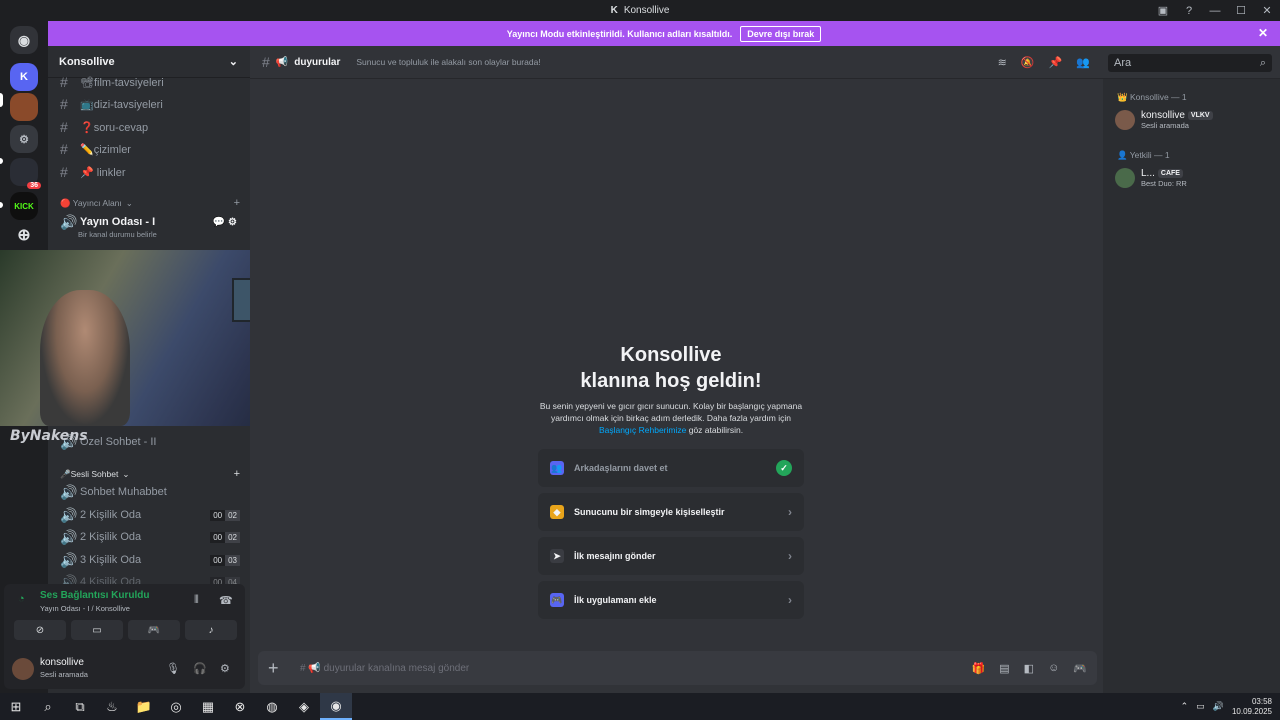 Image resolution: width=1280 pixels, height=720 pixels. What do you see at coordinates (1200, 706) in the screenshot?
I see `network-icon: ▭` at bounding box center [1200, 706].